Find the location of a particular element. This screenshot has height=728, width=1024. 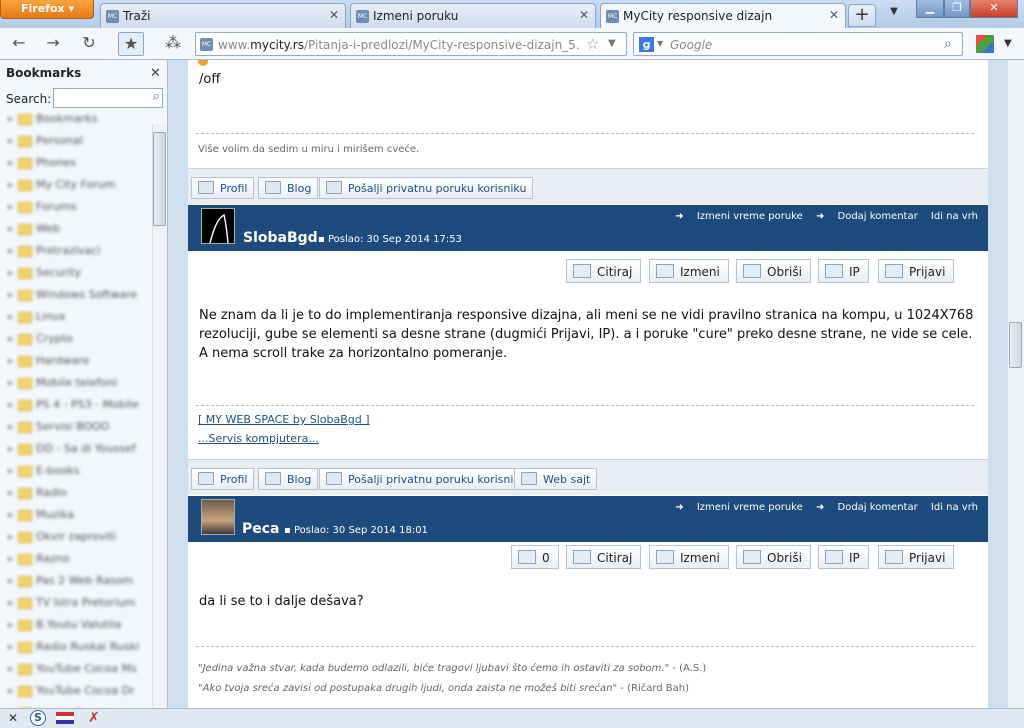

bookmark-item: ▸ Linux is located at coordinates (78, 321).